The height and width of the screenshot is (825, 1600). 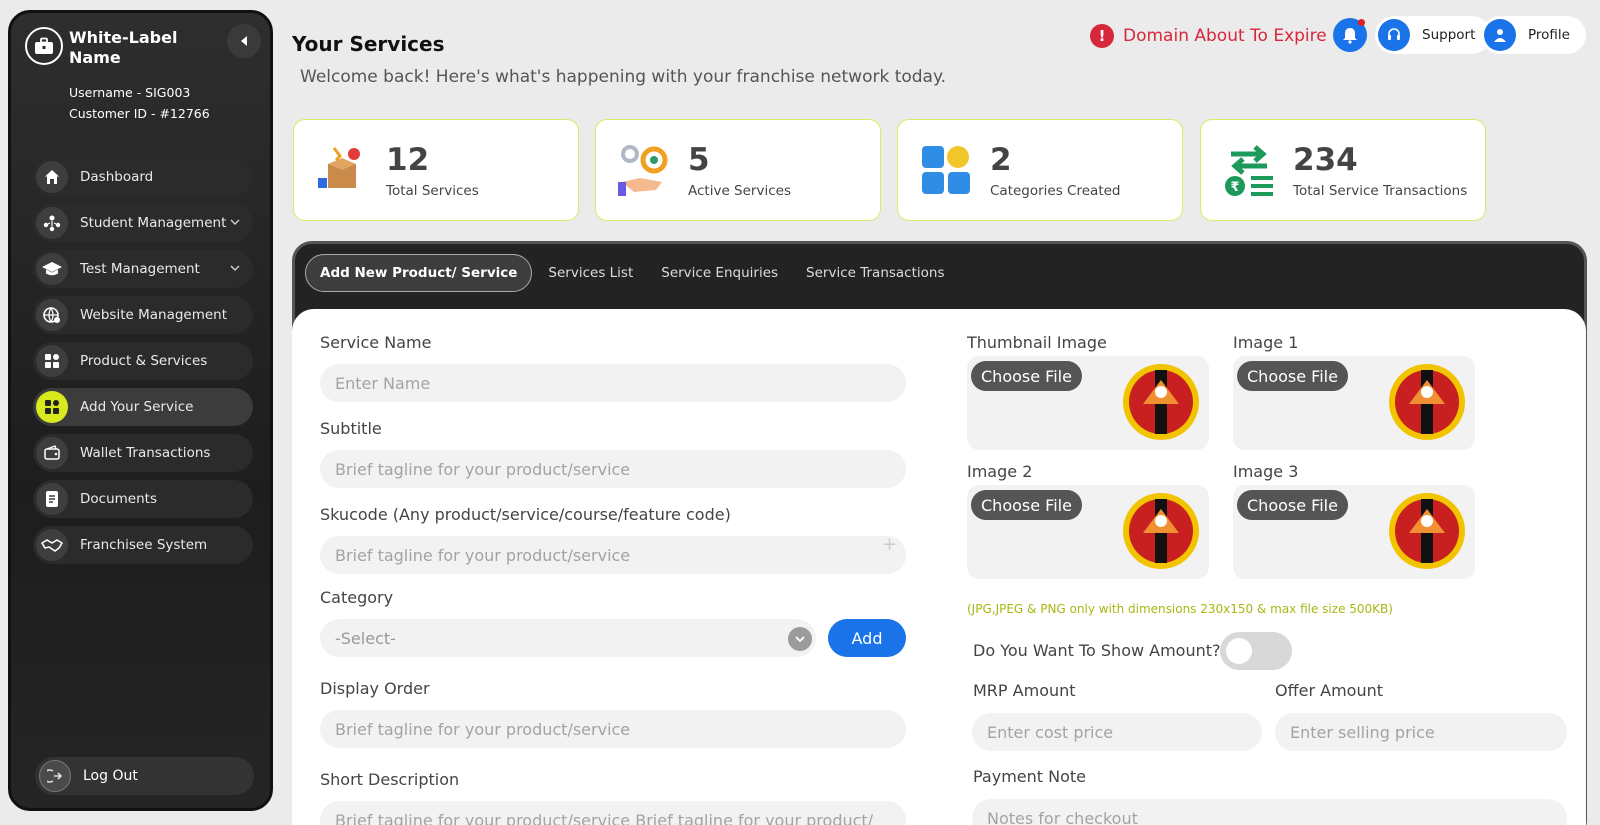 I want to click on service-name-input, so click(x=613, y=383).